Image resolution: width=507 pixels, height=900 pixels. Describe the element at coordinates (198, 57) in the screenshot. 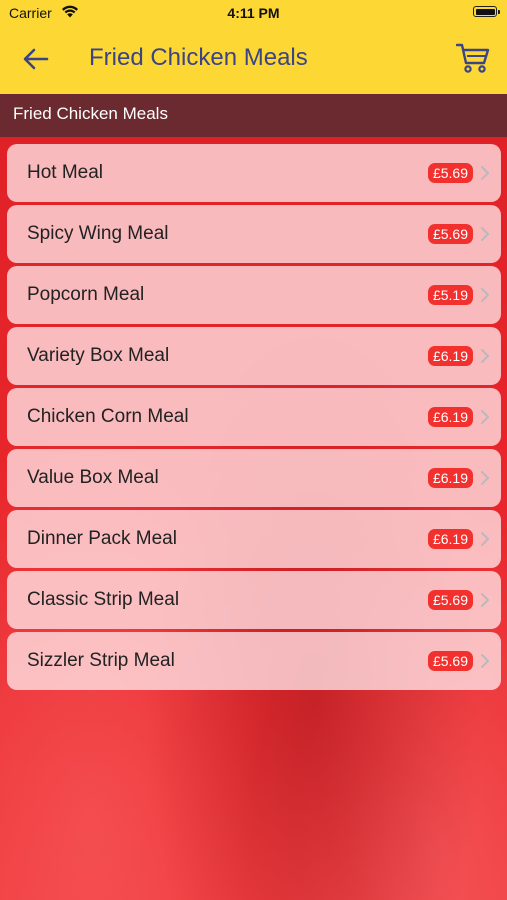

I see `page-title: Fried Chicken Meals` at that location.